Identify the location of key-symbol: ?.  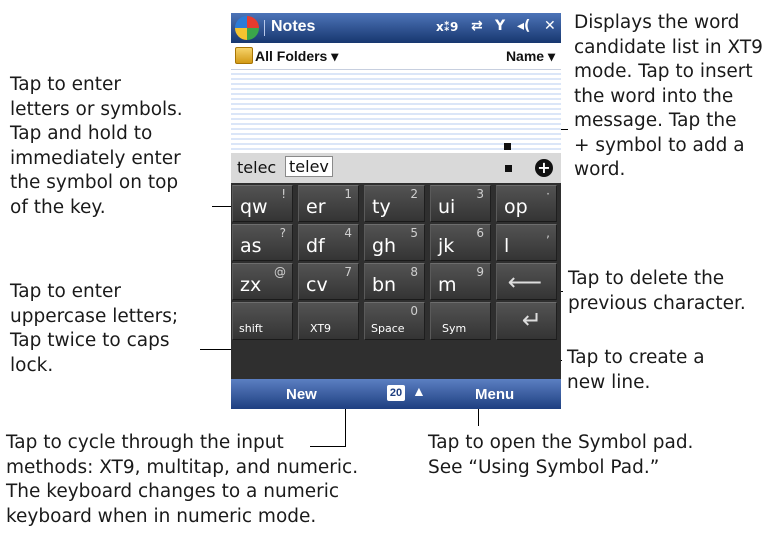
(282, 233).